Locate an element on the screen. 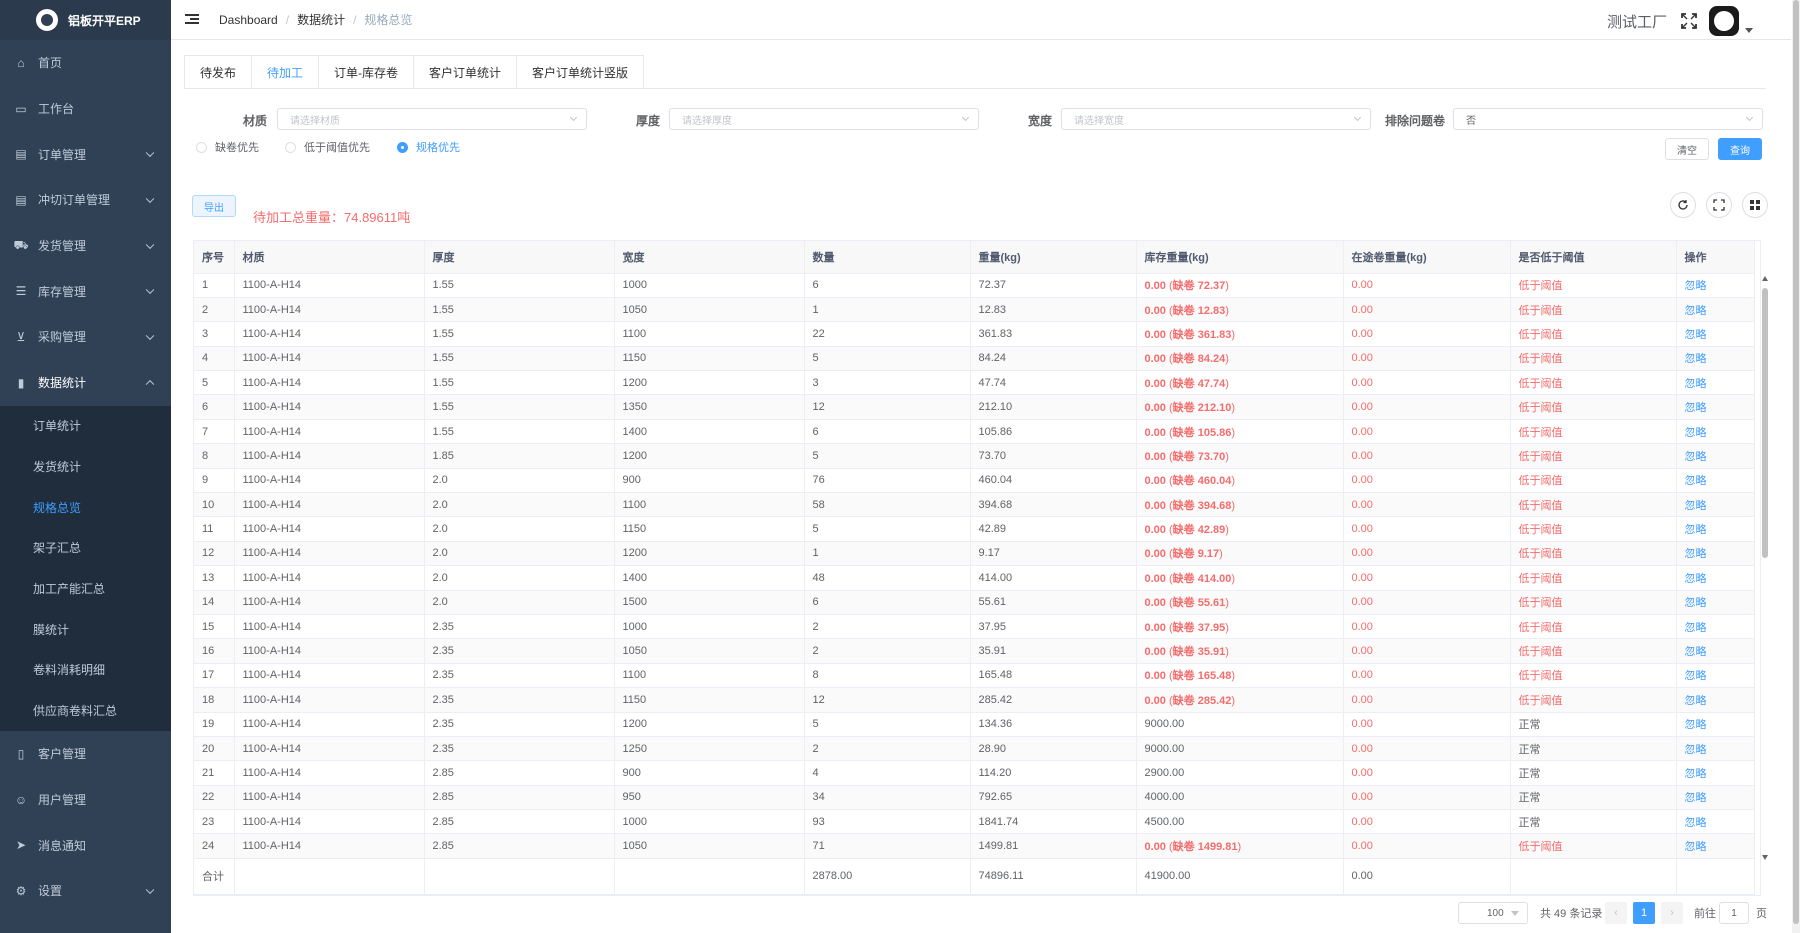 Image resolution: width=1800 pixels, height=933 pixels. column-header: 库存重量(kg) is located at coordinates (1240, 257).